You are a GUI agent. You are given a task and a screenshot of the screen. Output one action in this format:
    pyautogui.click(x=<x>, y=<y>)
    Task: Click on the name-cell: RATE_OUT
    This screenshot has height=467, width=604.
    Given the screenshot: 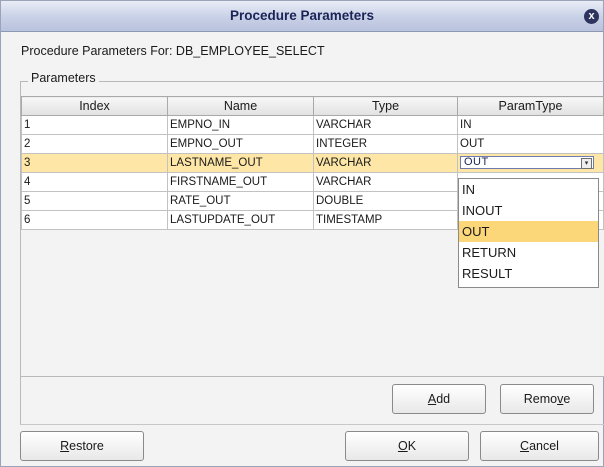 What is the action you would take?
    pyautogui.click(x=240, y=201)
    